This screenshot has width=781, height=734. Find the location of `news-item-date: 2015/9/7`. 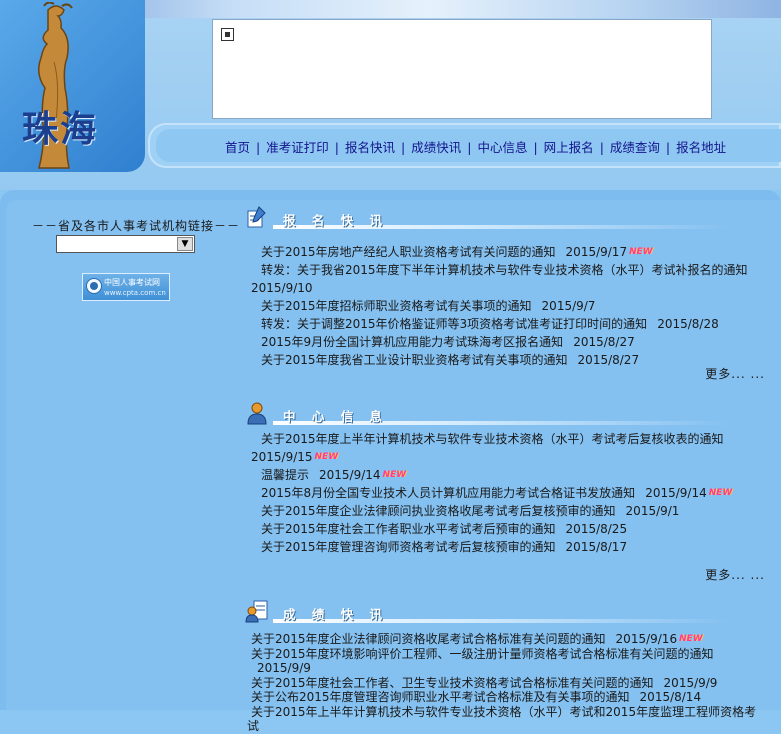

news-item-date: 2015/9/7 is located at coordinates (568, 306).